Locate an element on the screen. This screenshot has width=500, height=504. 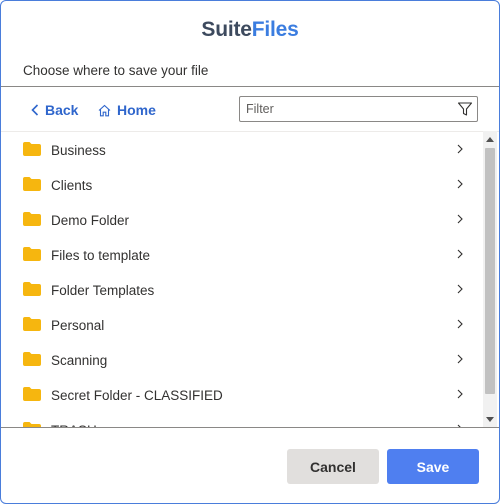
scroll-down-arrow-icon is located at coordinates (490, 419).